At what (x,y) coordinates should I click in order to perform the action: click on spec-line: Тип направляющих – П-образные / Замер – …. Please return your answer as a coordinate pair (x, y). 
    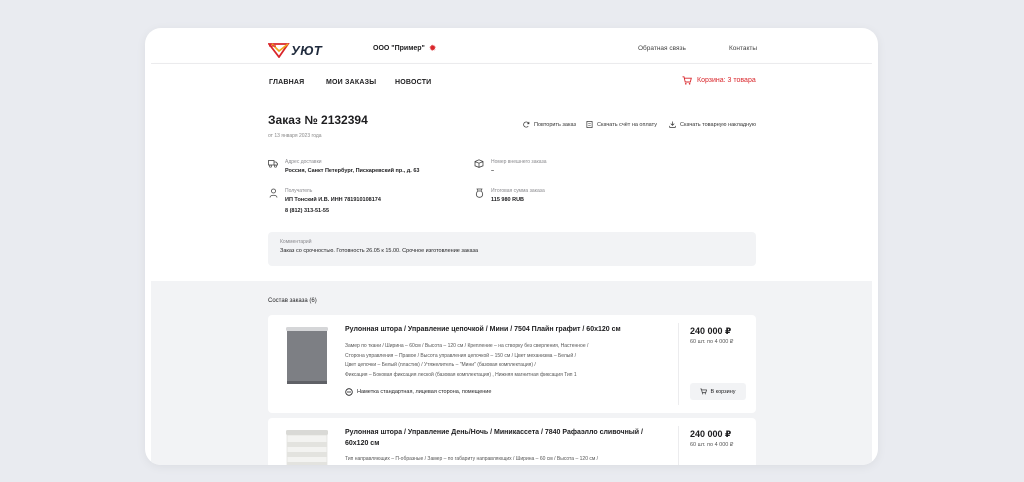
    Looking at the image, I should click on (472, 459).